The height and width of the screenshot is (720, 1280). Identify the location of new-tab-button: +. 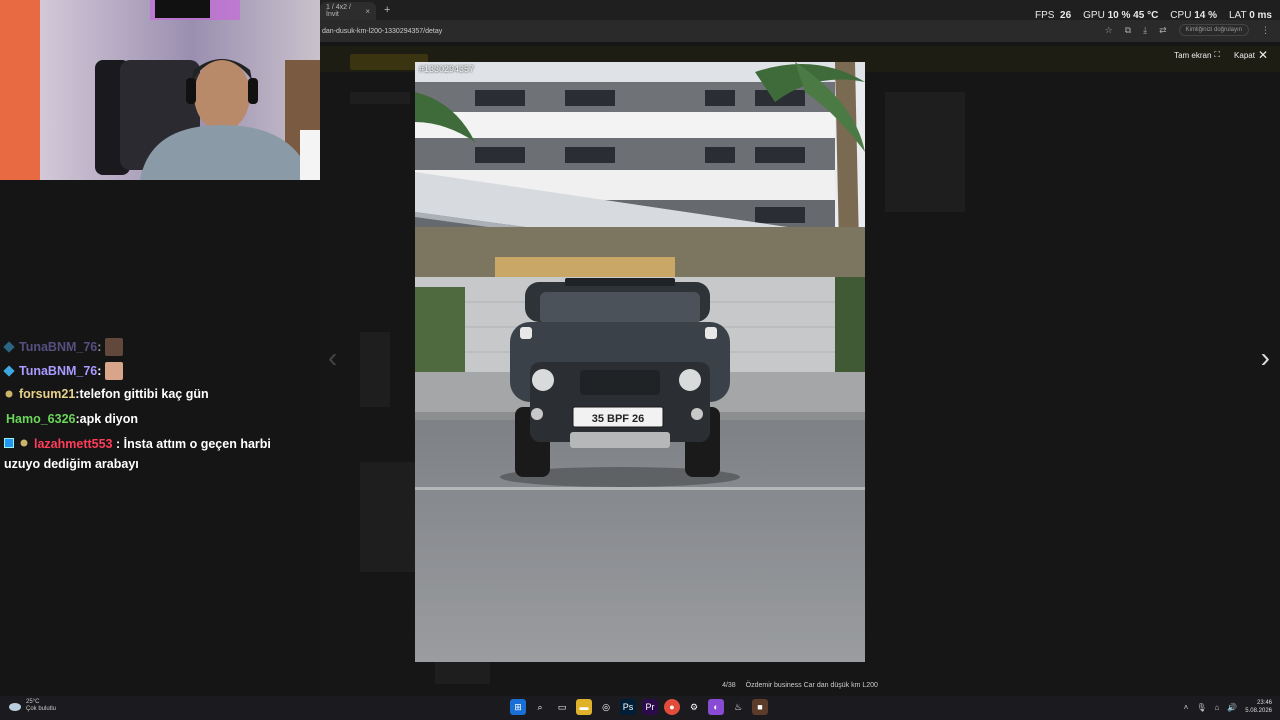
(387, 10).